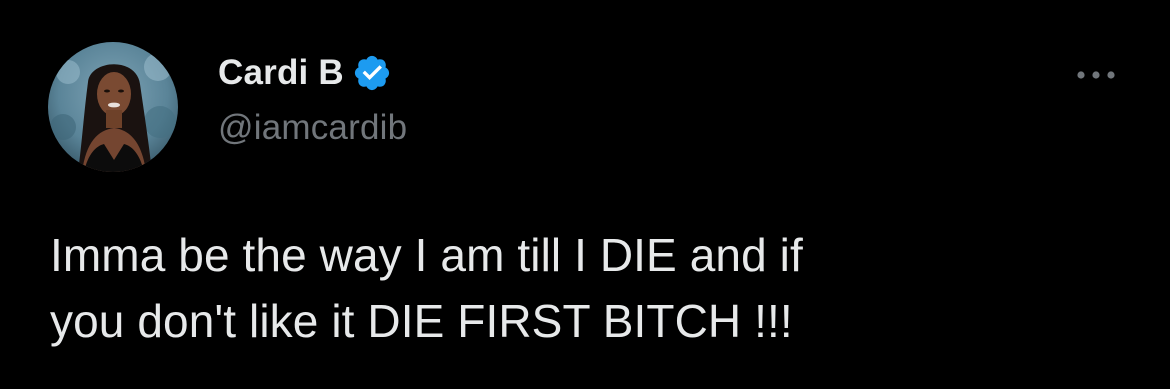  I want to click on author-name-row: Cardi B, so click(305, 73).